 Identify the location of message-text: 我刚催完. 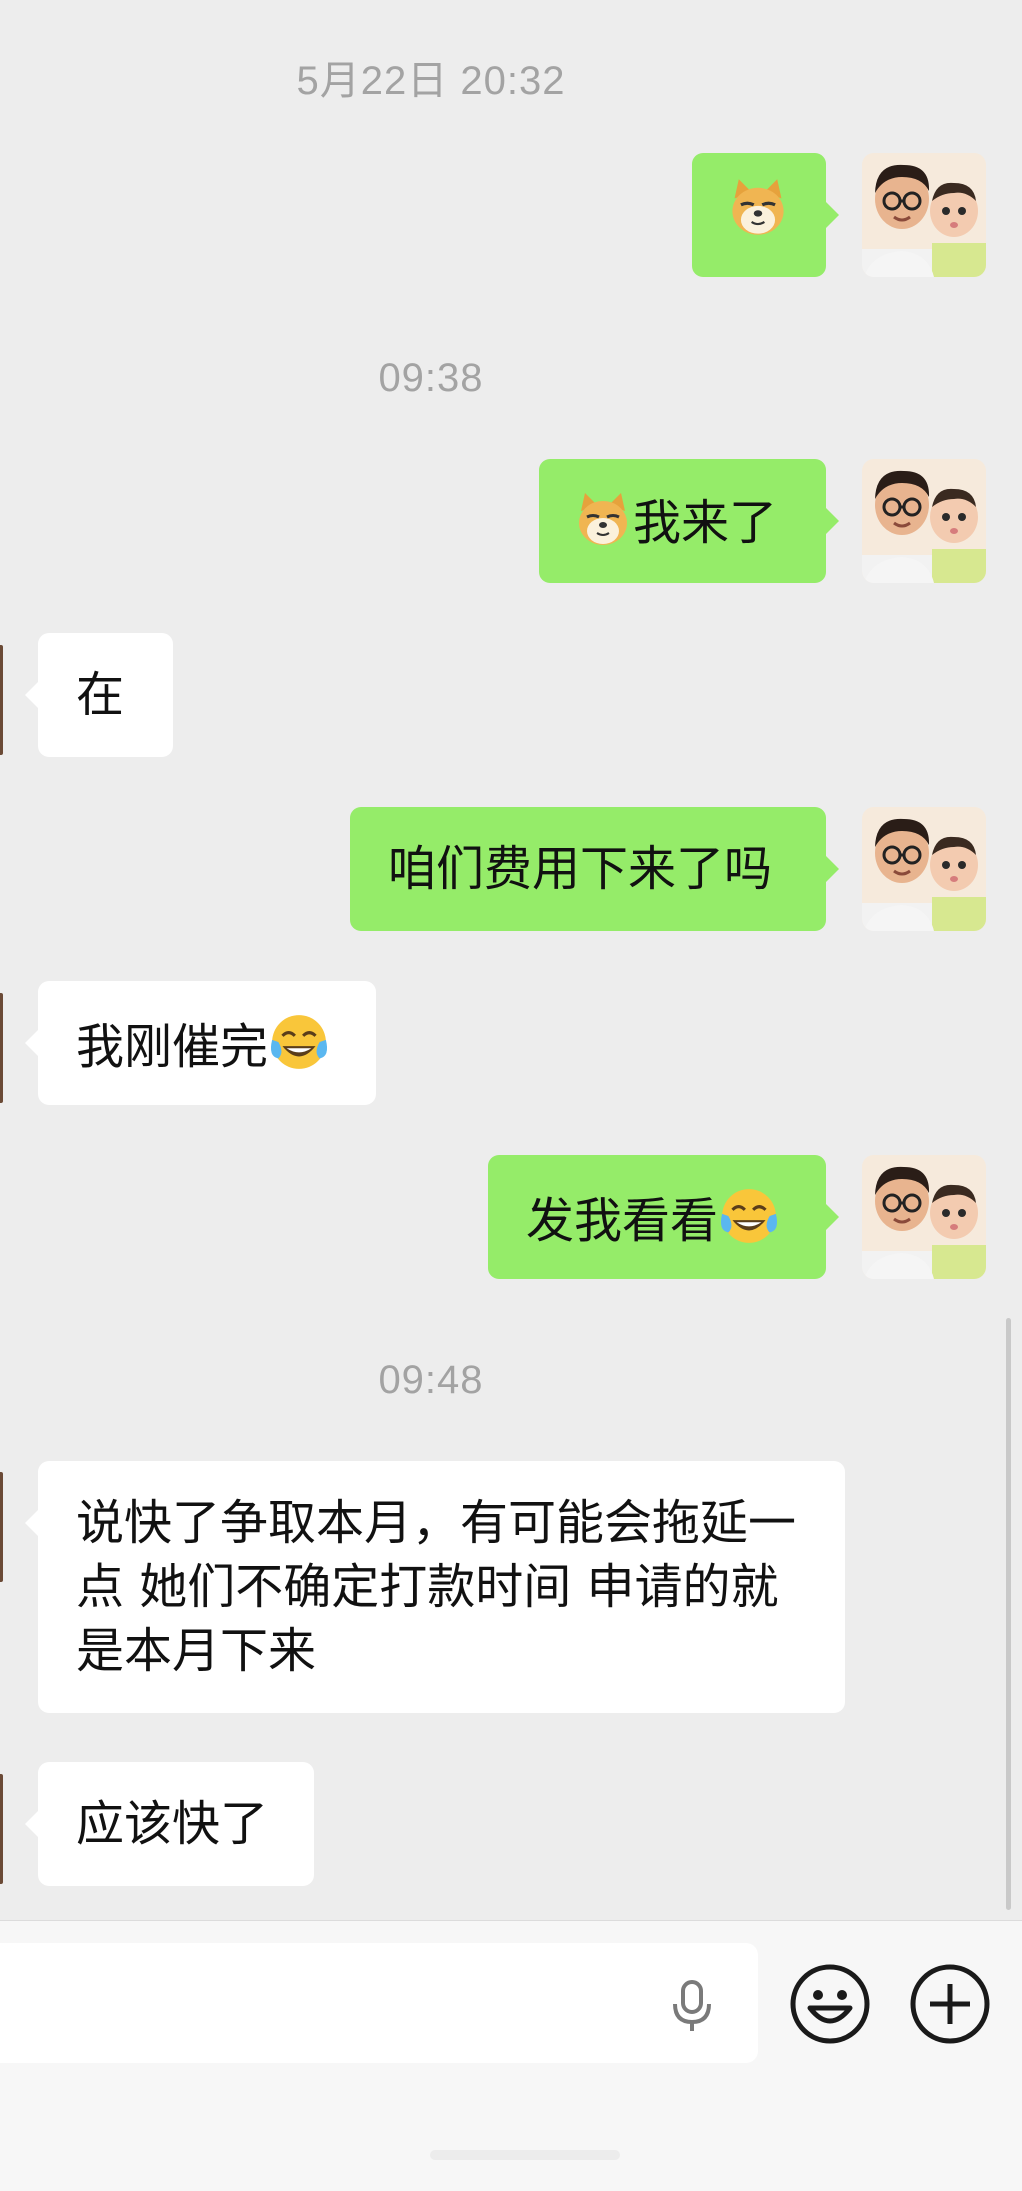
(172, 1047).